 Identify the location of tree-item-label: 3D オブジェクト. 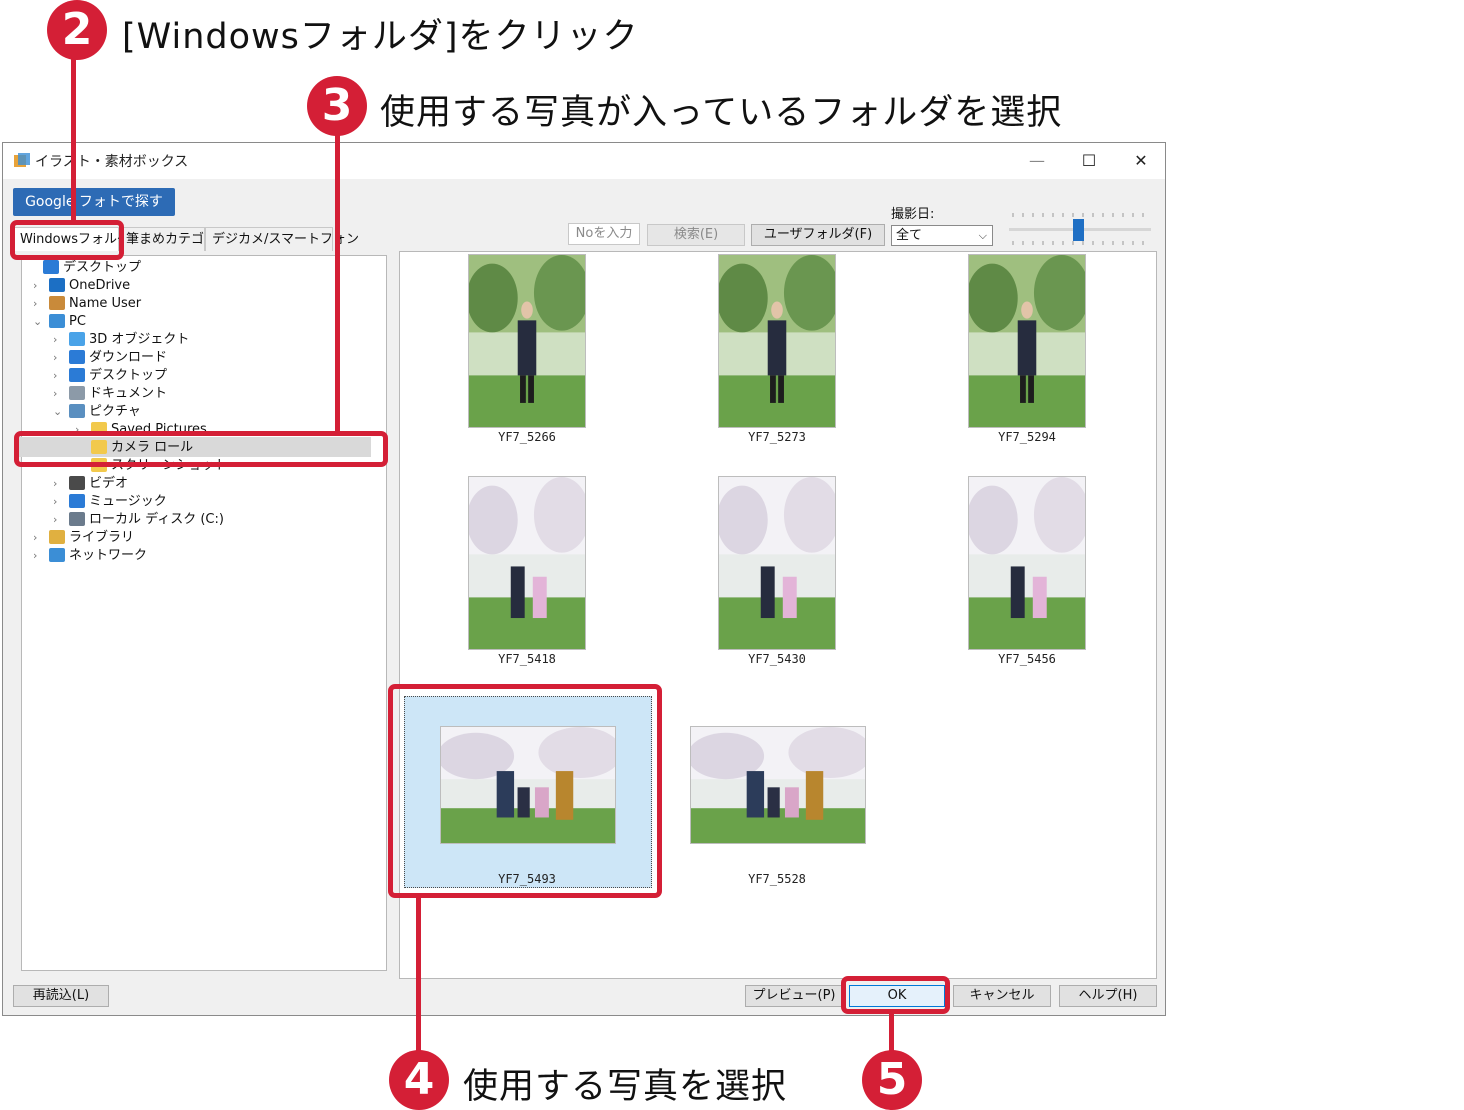
(139, 339).